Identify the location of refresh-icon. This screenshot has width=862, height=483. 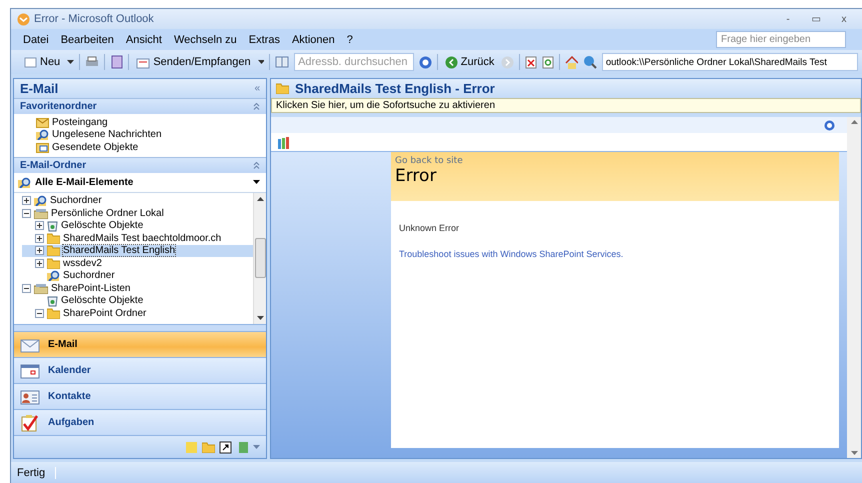
(548, 62).